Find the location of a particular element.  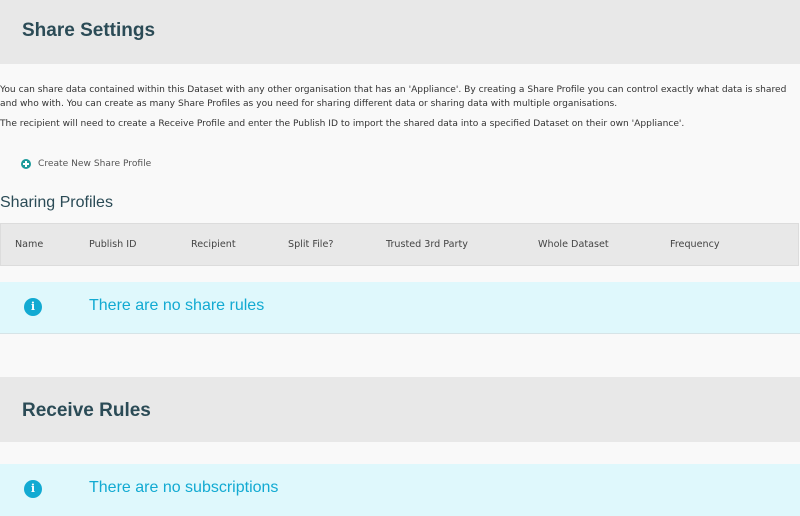

sharing-profiles-title: Sharing Profiles is located at coordinates (56, 202).